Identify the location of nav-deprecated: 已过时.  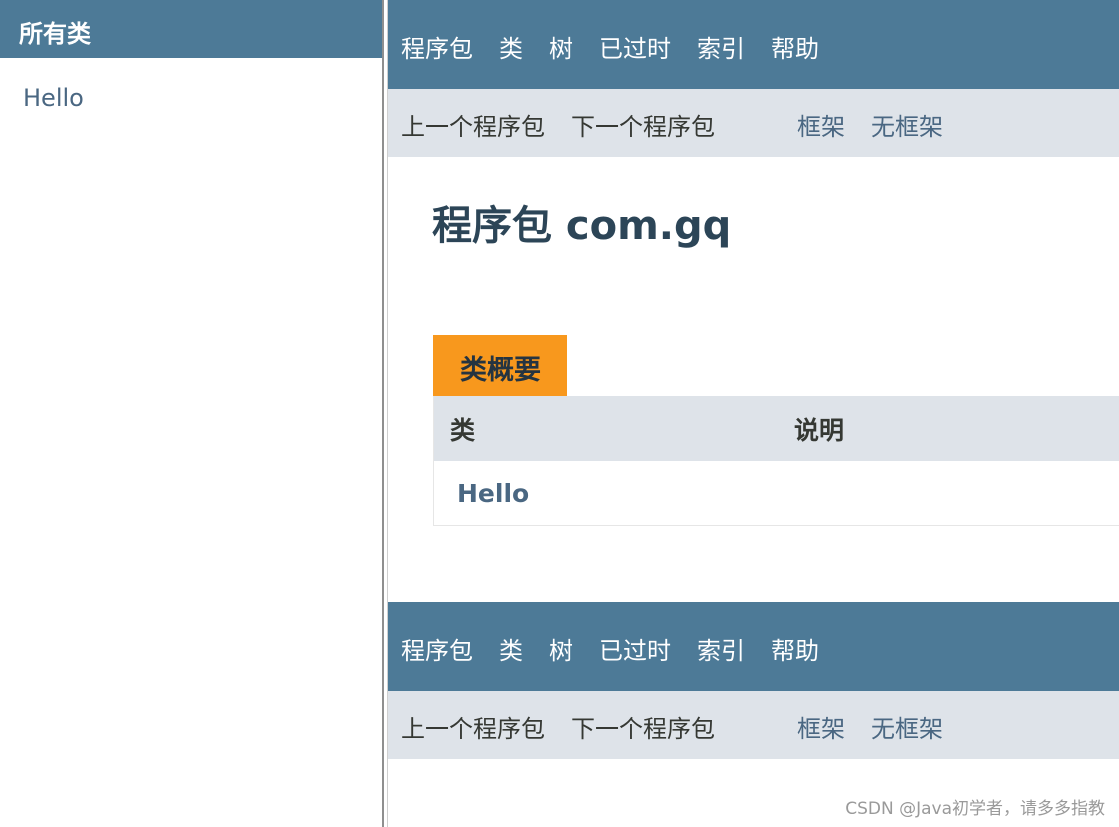
(635, 46).